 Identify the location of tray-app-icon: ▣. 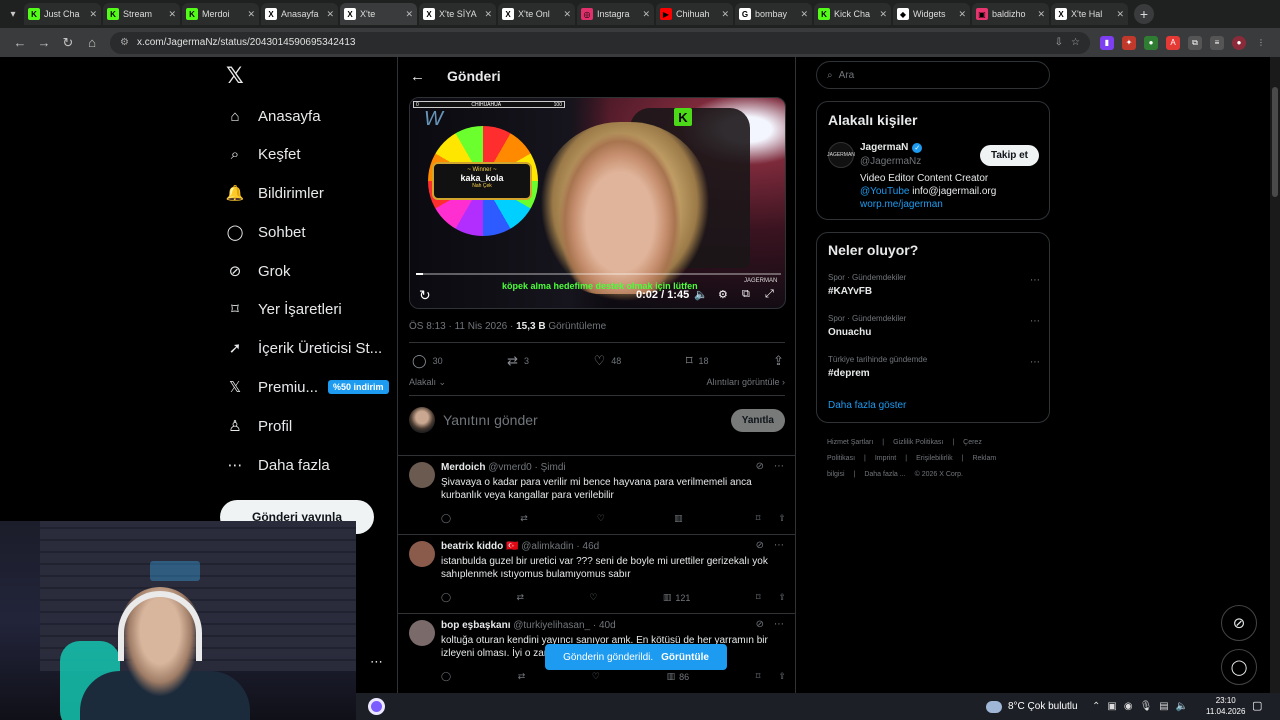
(1111, 706).